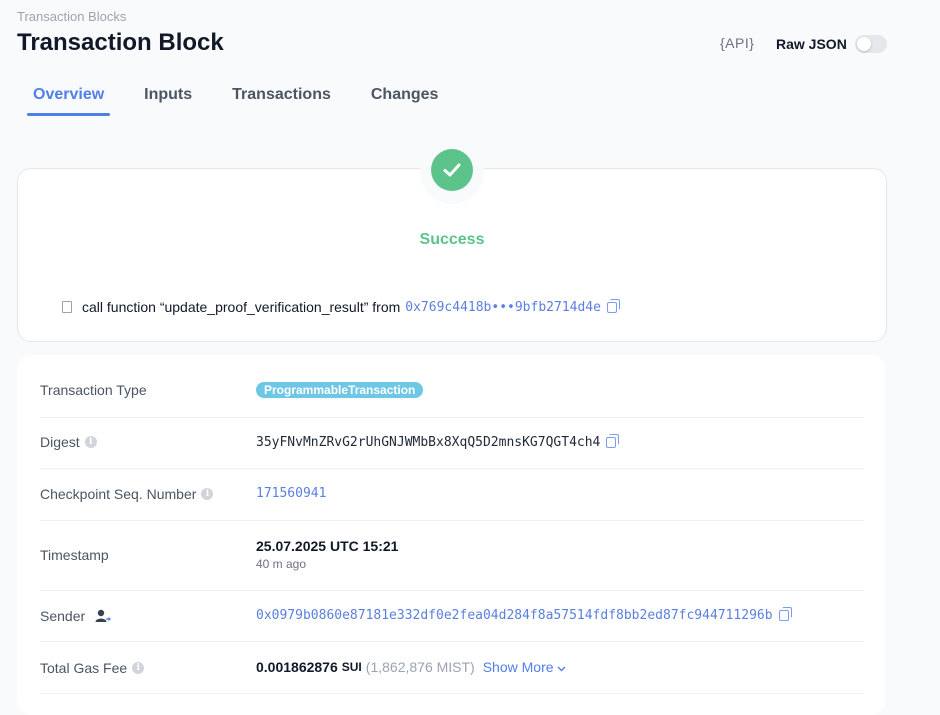 The image size is (940, 715). I want to click on chevron-down-icon, so click(561, 669).